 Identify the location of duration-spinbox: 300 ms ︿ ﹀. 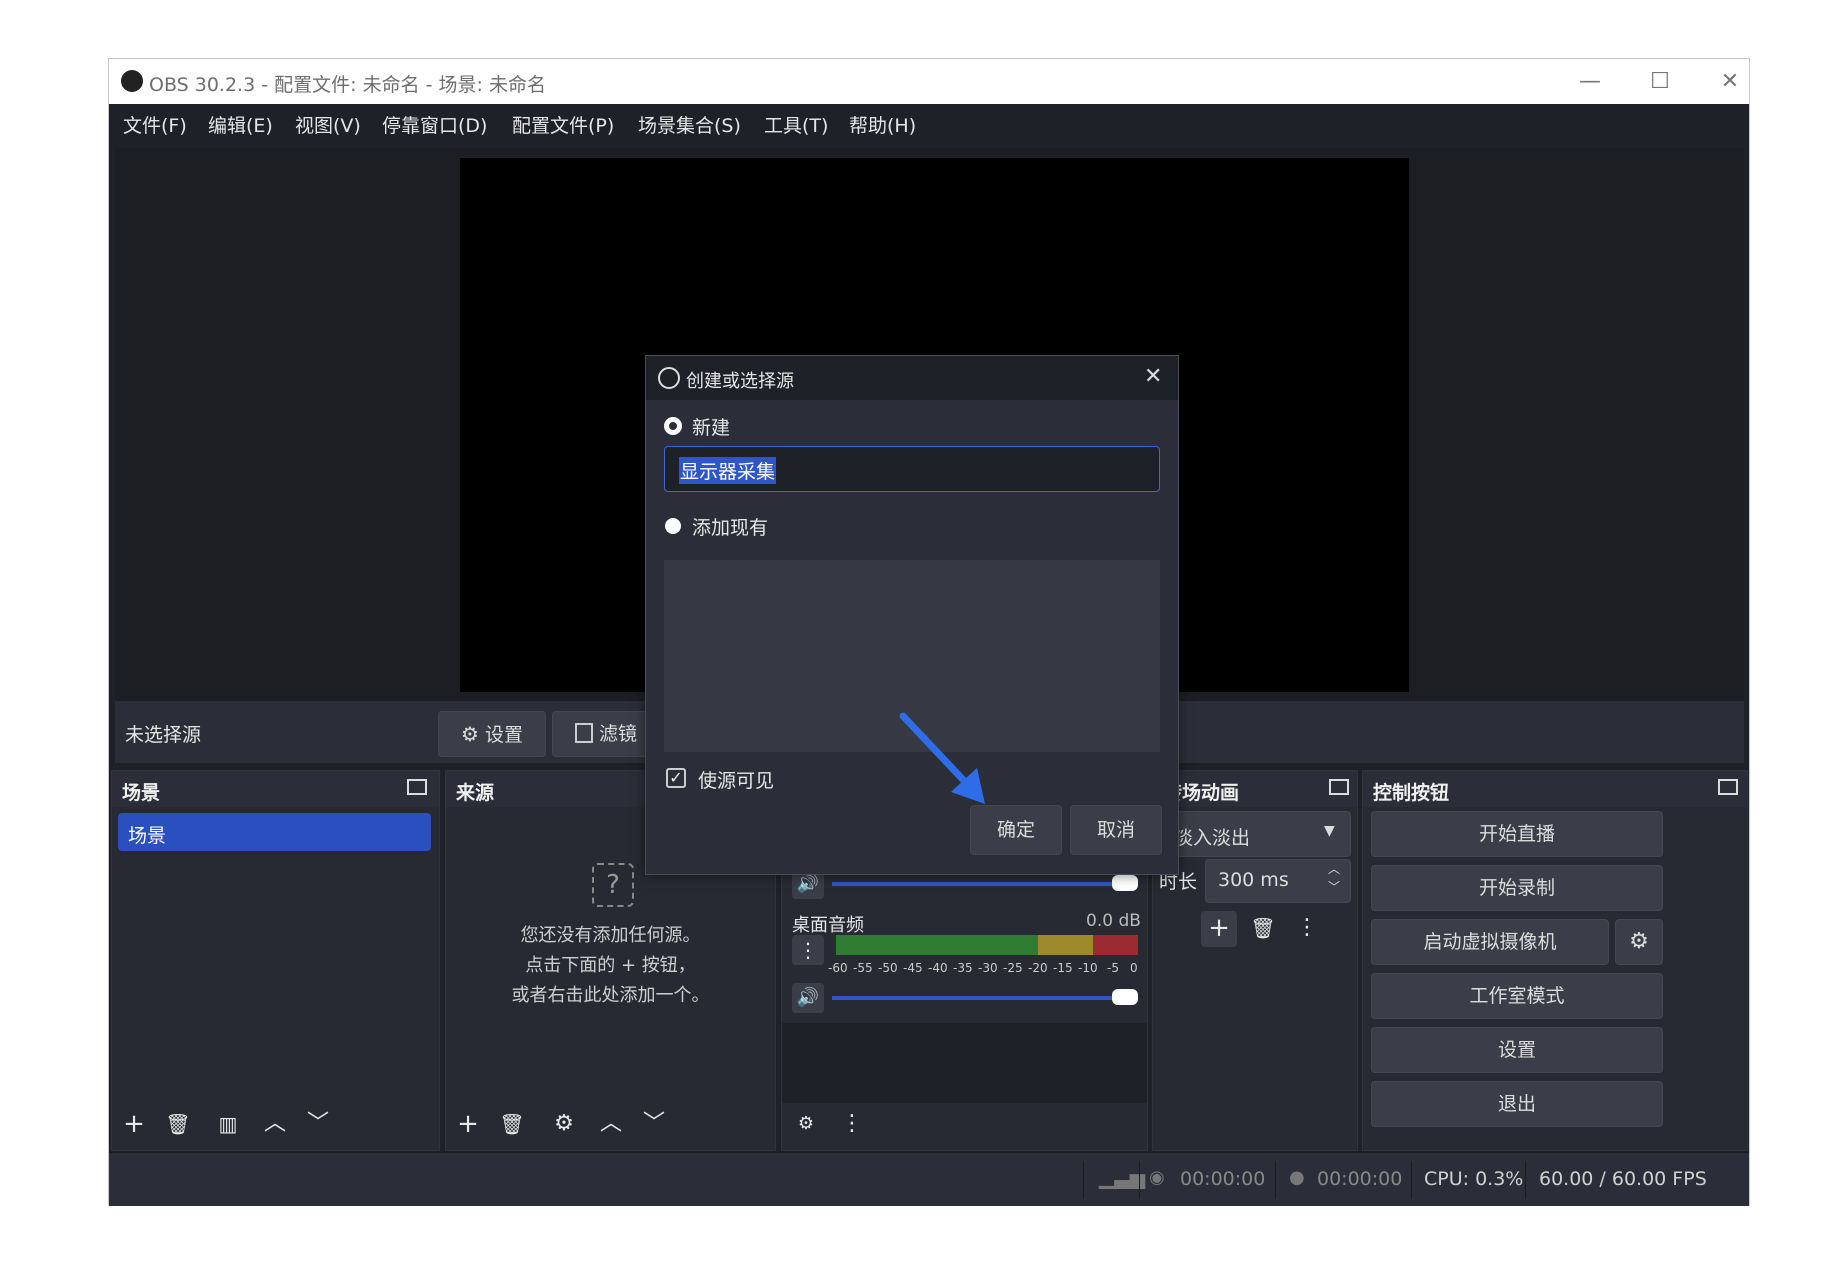
(1278, 881).